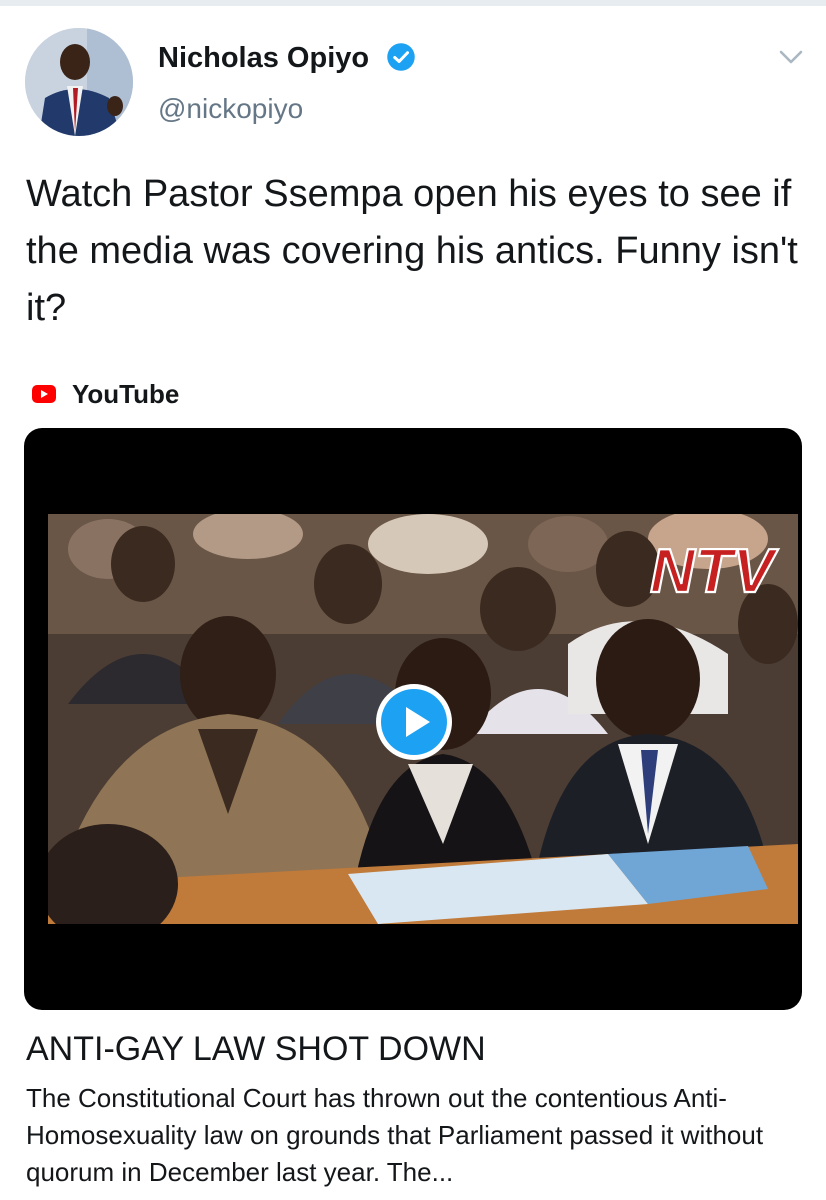 This screenshot has width=826, height=1200. What do you see at coordinates (230, 109) in the screenshot?
I see `author-handle: @nickopiyo` at bounding box center [230, 109].